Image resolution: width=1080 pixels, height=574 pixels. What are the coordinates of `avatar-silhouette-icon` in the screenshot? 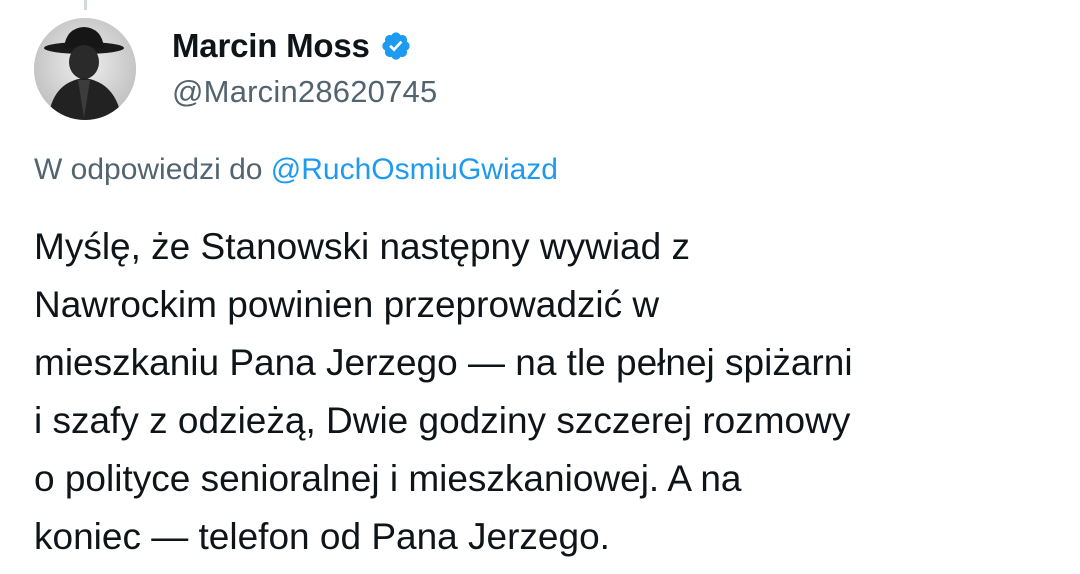 It's located at (85, 69).